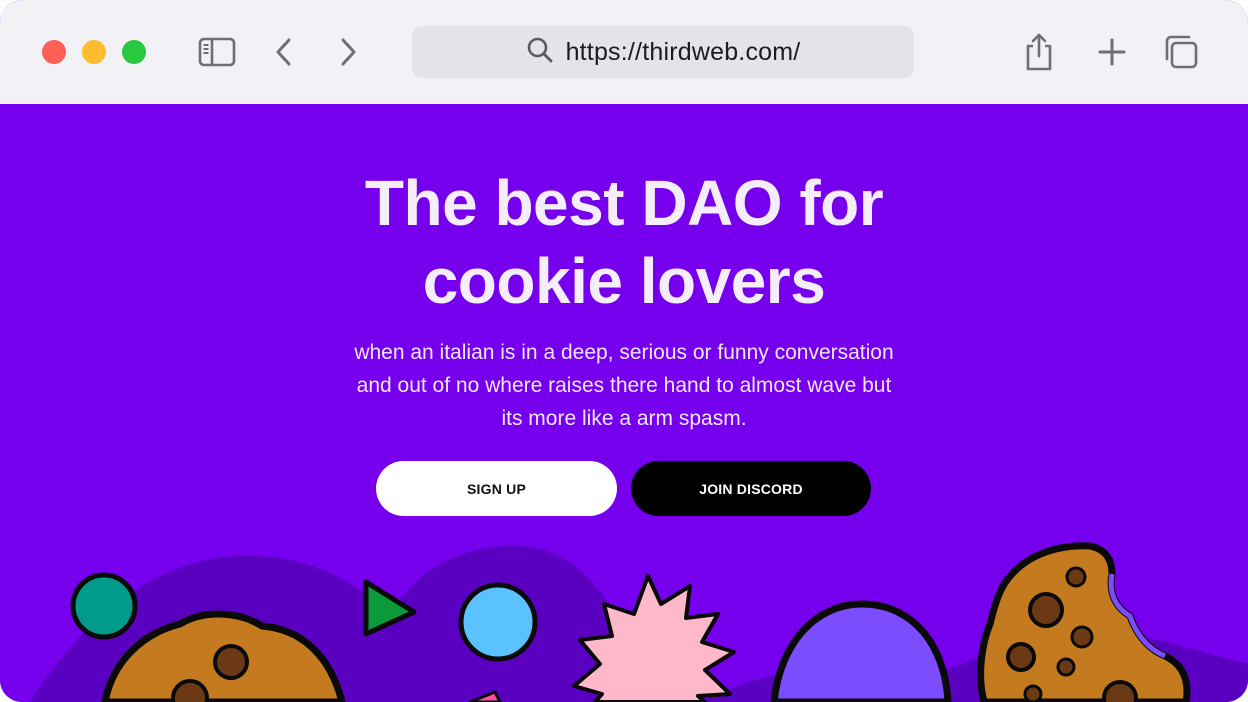  Describe the element at coordinates (1084, 622) in the screenshot. I see `bitten-cookie-icon` at that location.